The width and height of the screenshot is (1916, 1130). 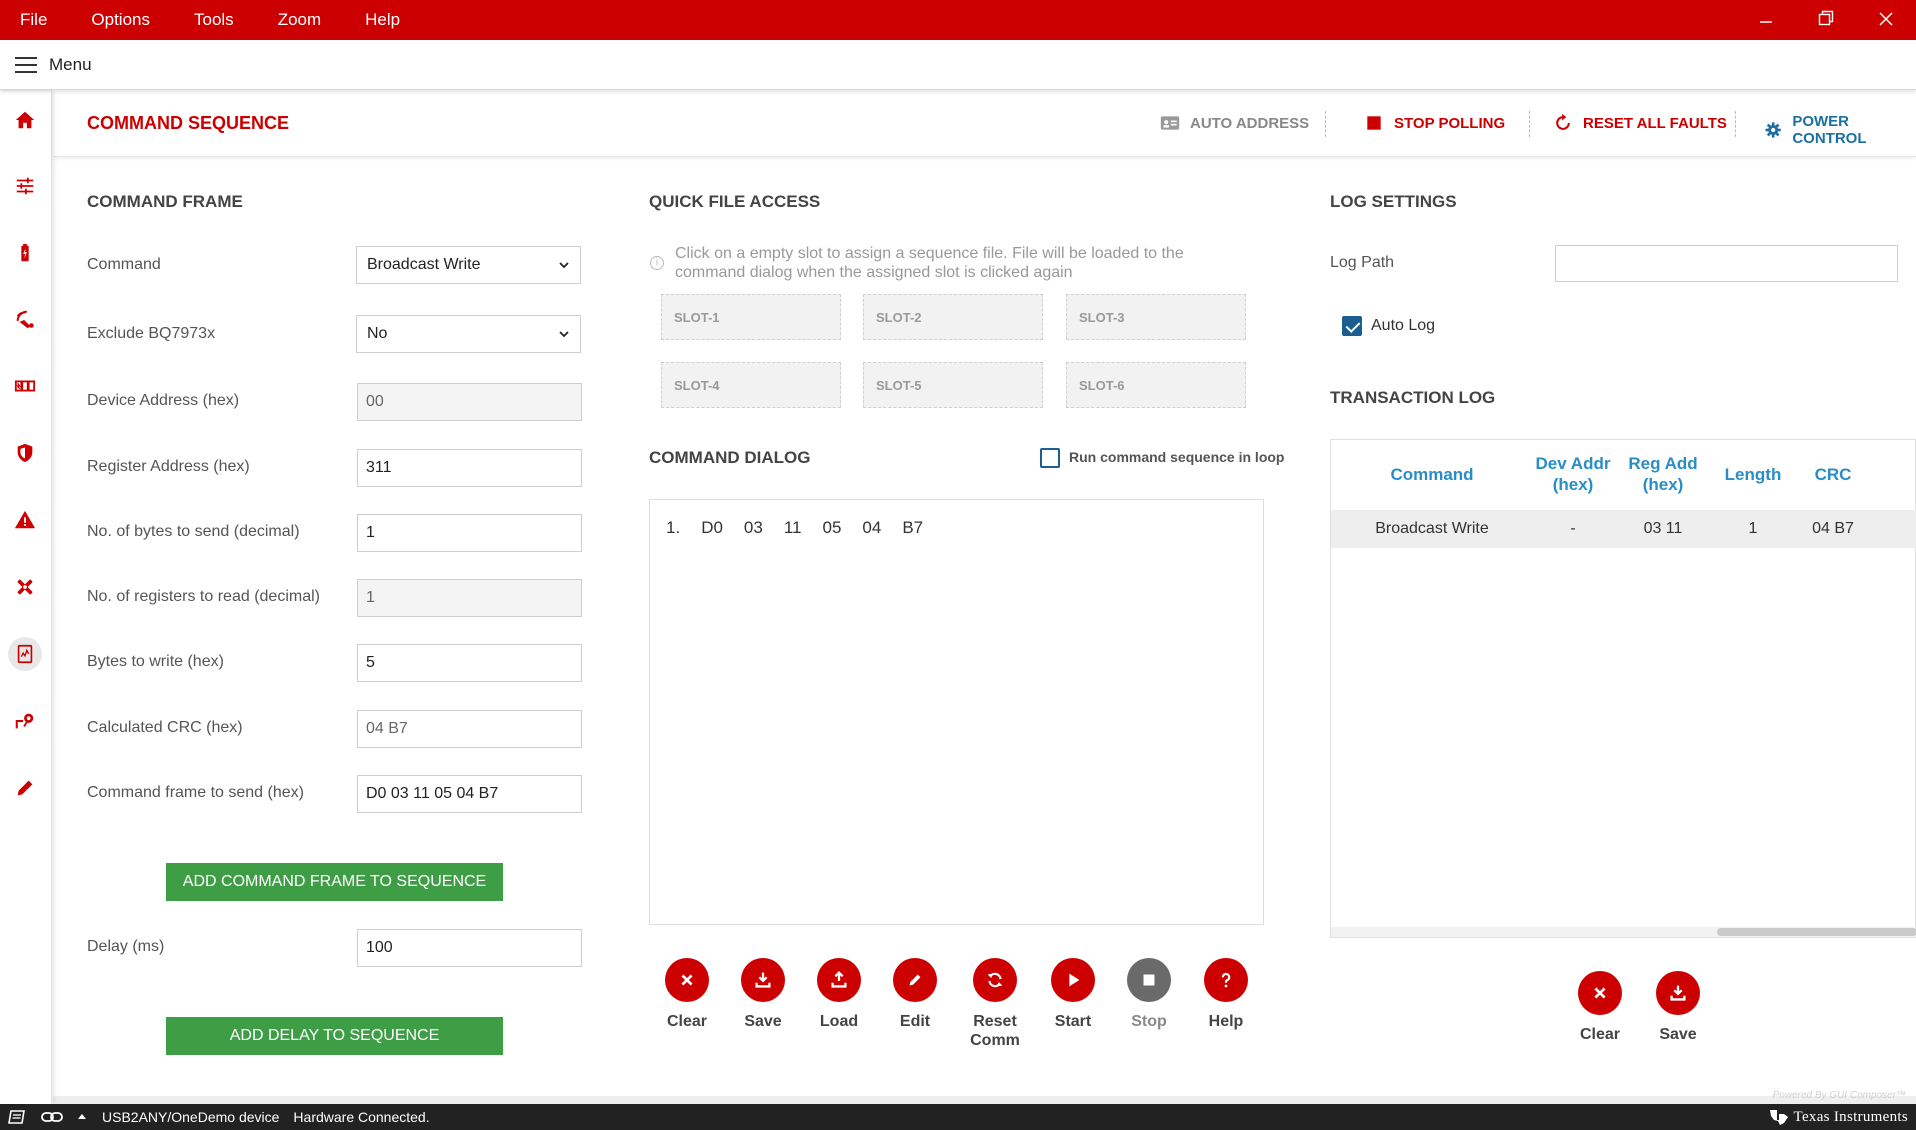 I want to click on reset-comm-button: Reset Comm, so click(x=995, y=1004).